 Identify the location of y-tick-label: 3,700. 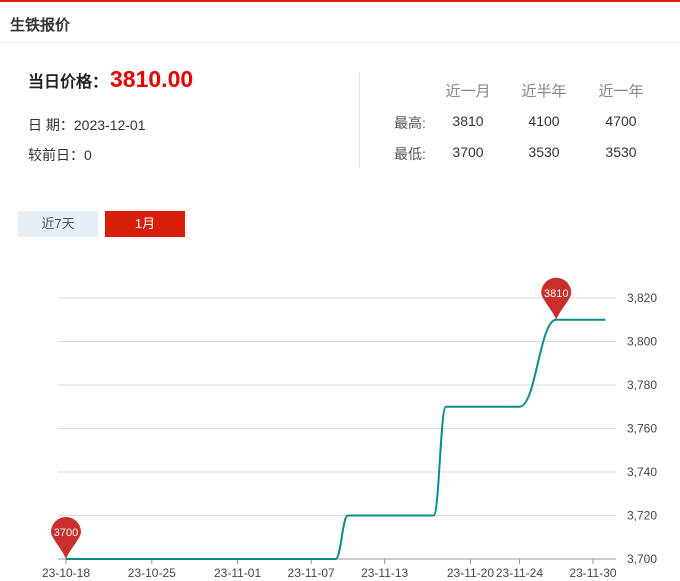
(642, 559).